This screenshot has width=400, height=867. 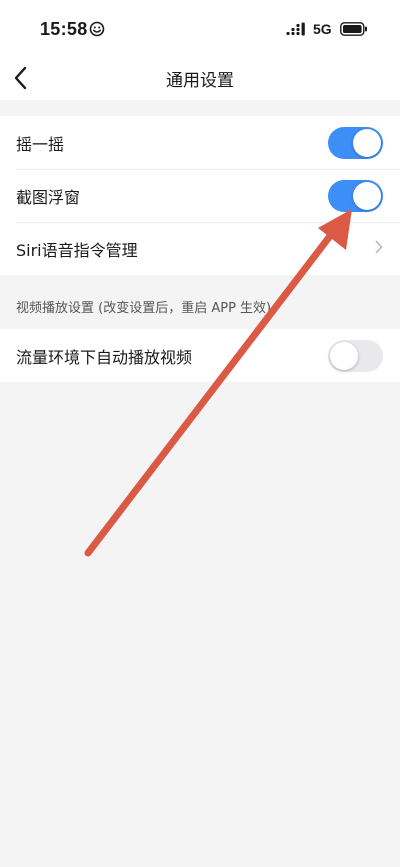 I want to click on screenshot-float-toggle, so click(x=355, y=196).